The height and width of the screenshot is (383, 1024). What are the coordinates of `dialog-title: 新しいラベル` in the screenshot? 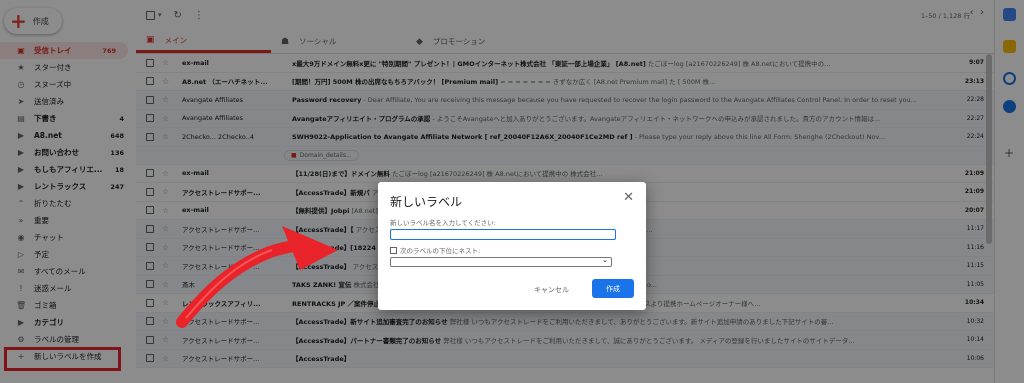 It's located at (426, 202).